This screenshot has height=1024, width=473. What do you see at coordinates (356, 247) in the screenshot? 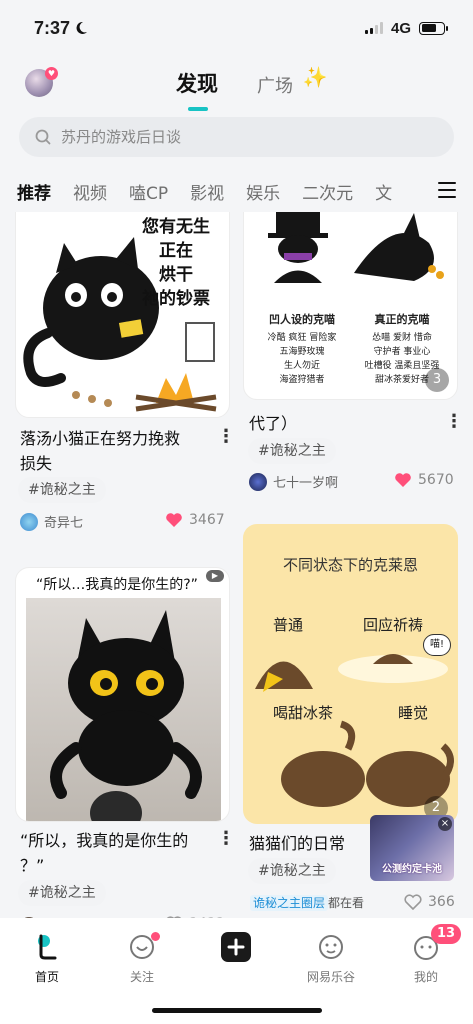
I see `cat-comparison-drawing` at bounding box center [356, 247].